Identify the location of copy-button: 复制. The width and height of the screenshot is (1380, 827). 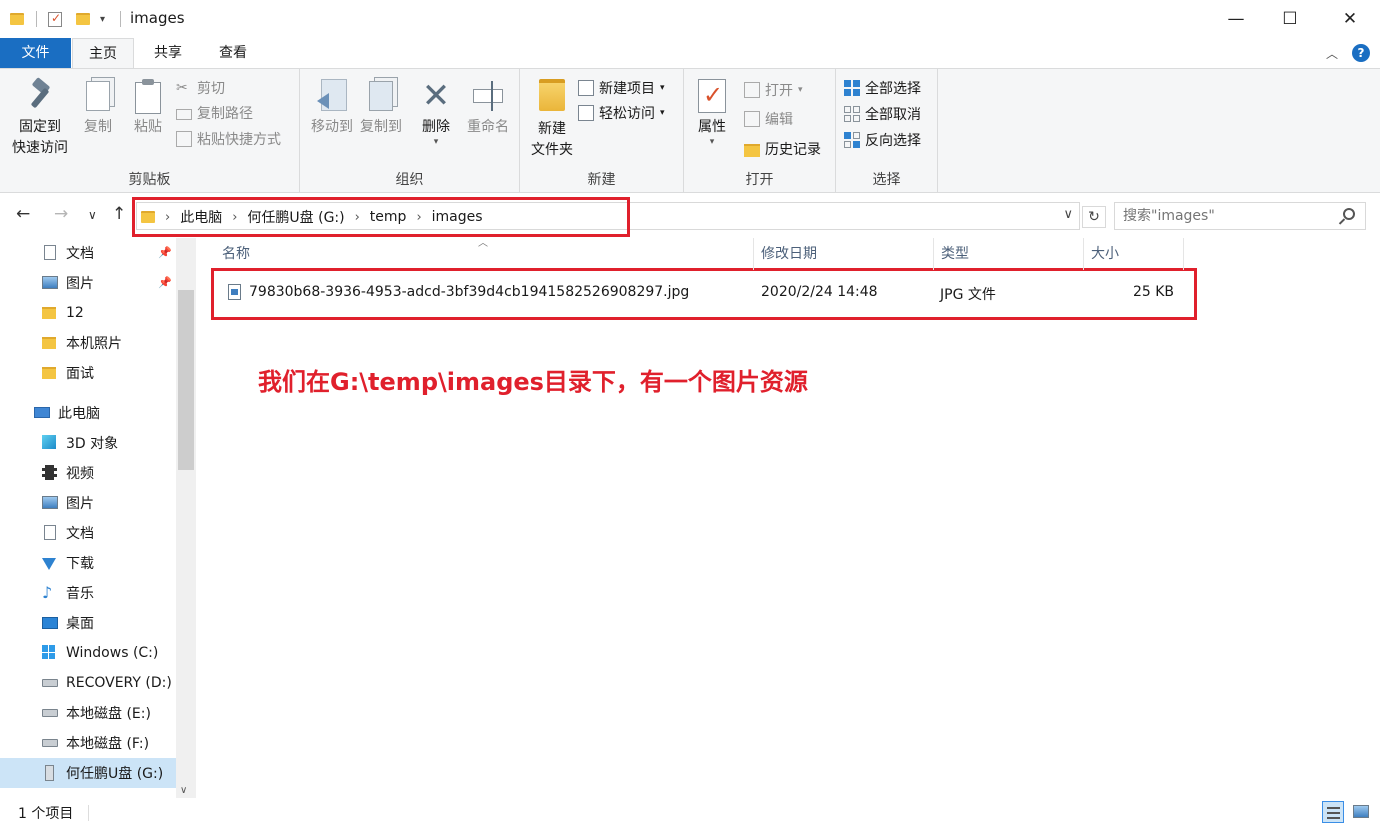
(98, 107).